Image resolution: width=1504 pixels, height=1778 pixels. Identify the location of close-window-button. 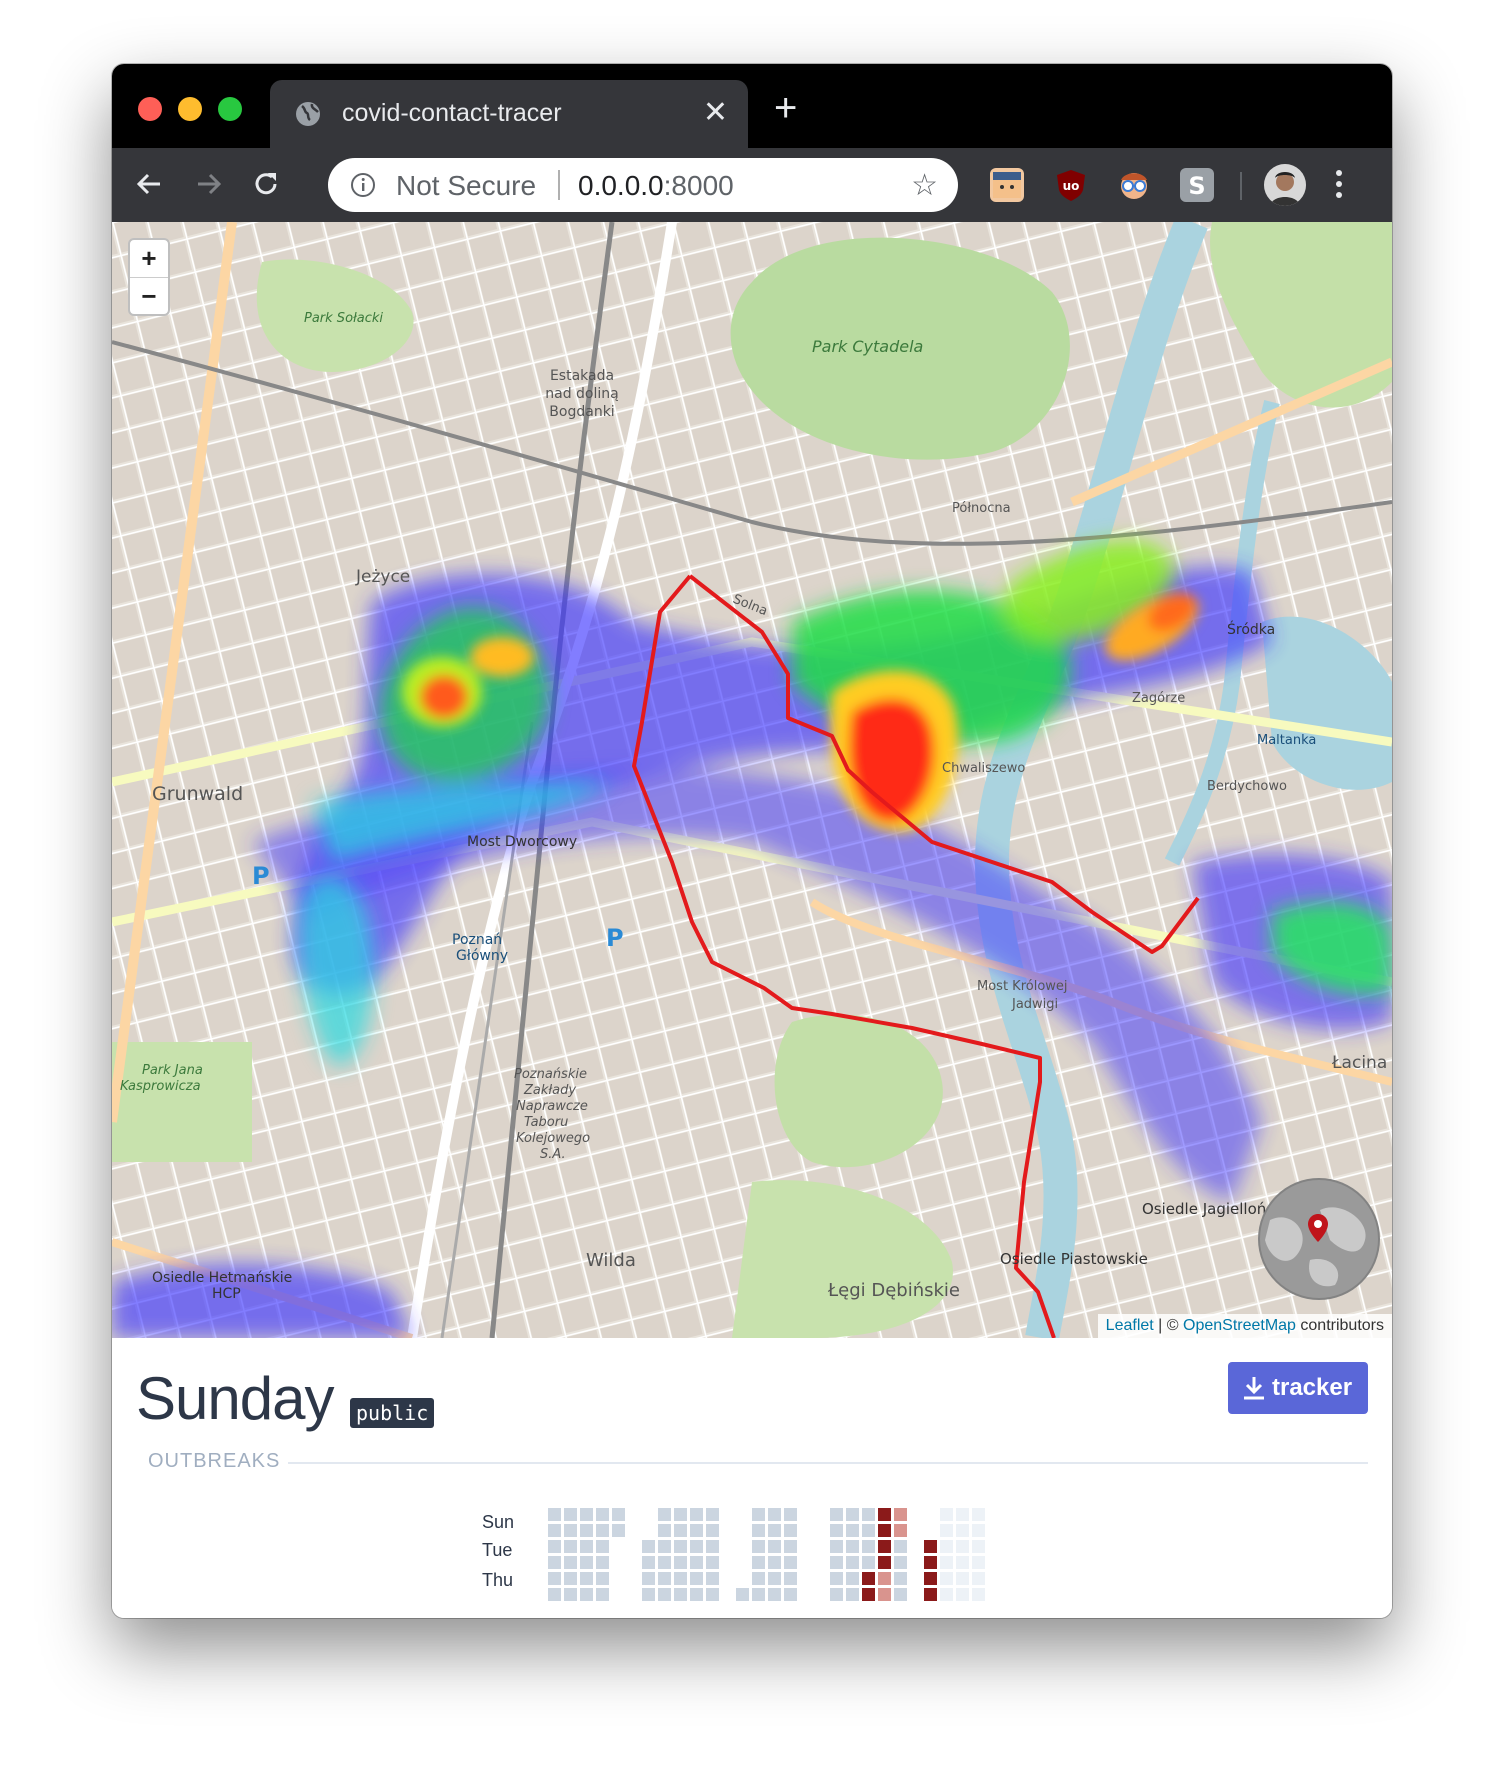
(150, 109).